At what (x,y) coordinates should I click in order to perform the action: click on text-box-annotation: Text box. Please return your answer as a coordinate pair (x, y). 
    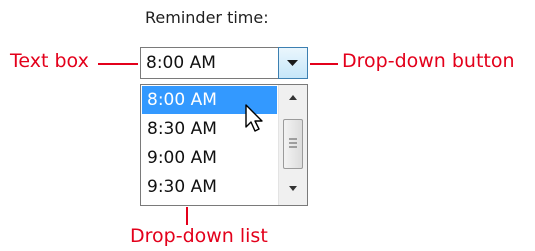
    Looking at the image, I should click on (49, 61).